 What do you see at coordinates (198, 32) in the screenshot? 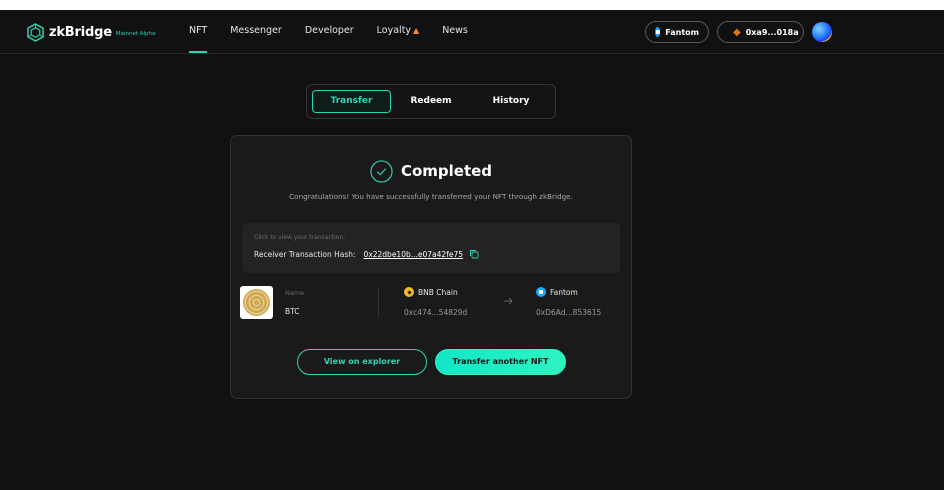
I see `nav-item-nft: NFT` at bounding box center [198, 32].